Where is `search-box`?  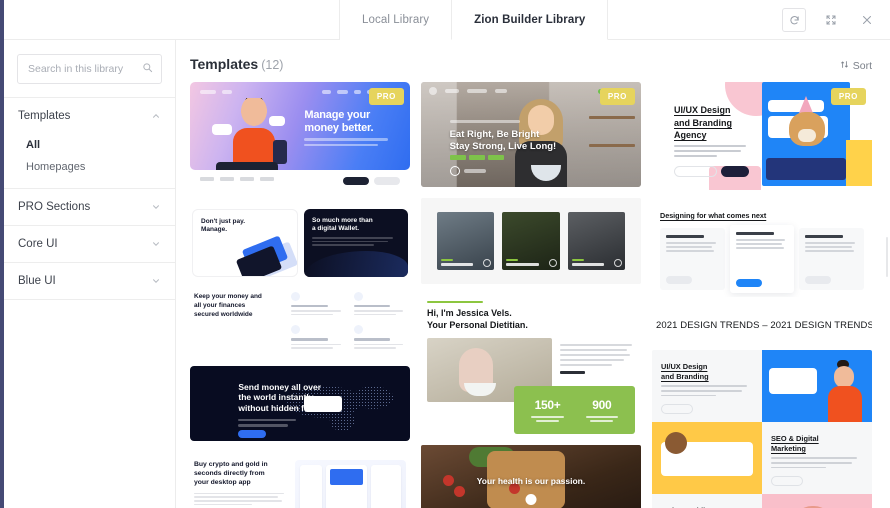 search-box is located at coordinates (89, 69).